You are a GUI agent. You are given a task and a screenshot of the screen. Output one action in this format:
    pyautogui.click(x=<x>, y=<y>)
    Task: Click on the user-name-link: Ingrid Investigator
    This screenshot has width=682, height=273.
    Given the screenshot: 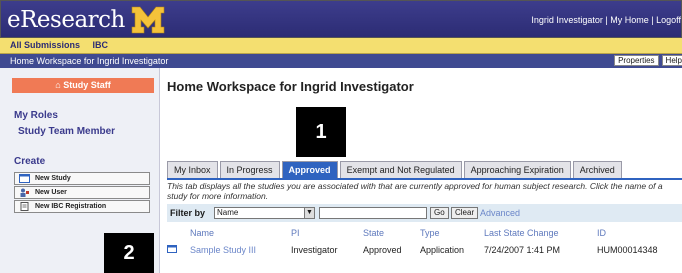 What is the action you would take?
    pyautogui.click(x=567, y=20)
    